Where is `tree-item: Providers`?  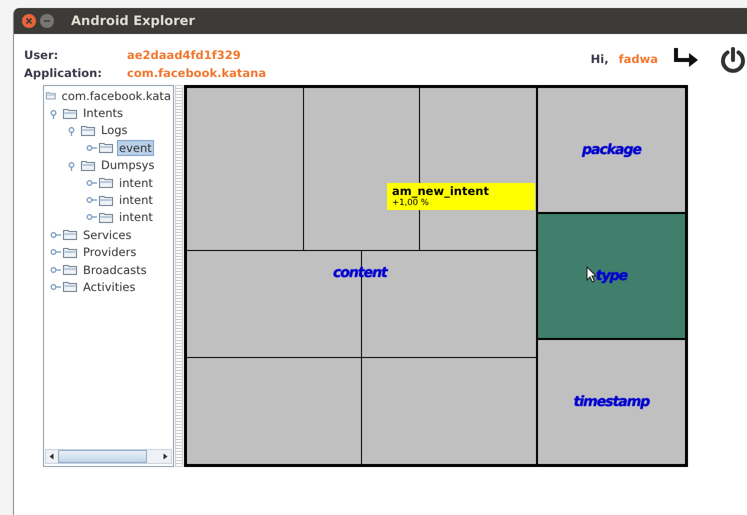 tree-item: Providers is located at coordinates (109, 252).